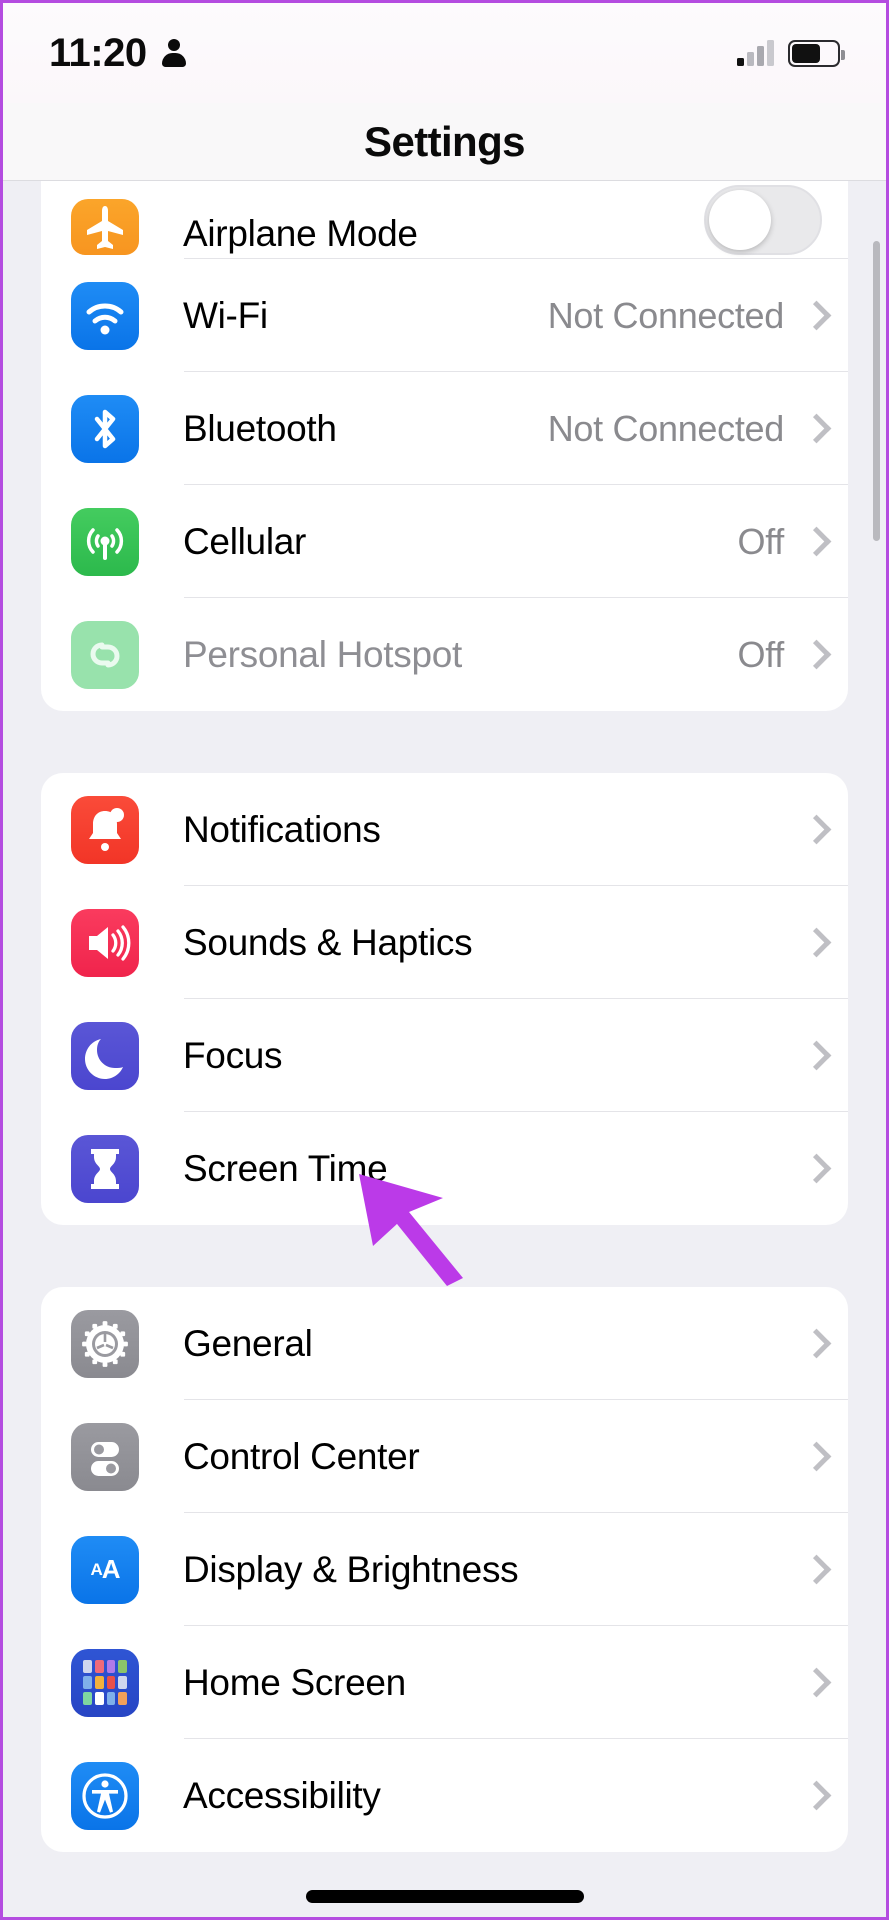  Describe the element at coordinates (444, 315) in the screenshot. I see `settings-row-wi-fi: Wi-Fi Not Connected` at that location.